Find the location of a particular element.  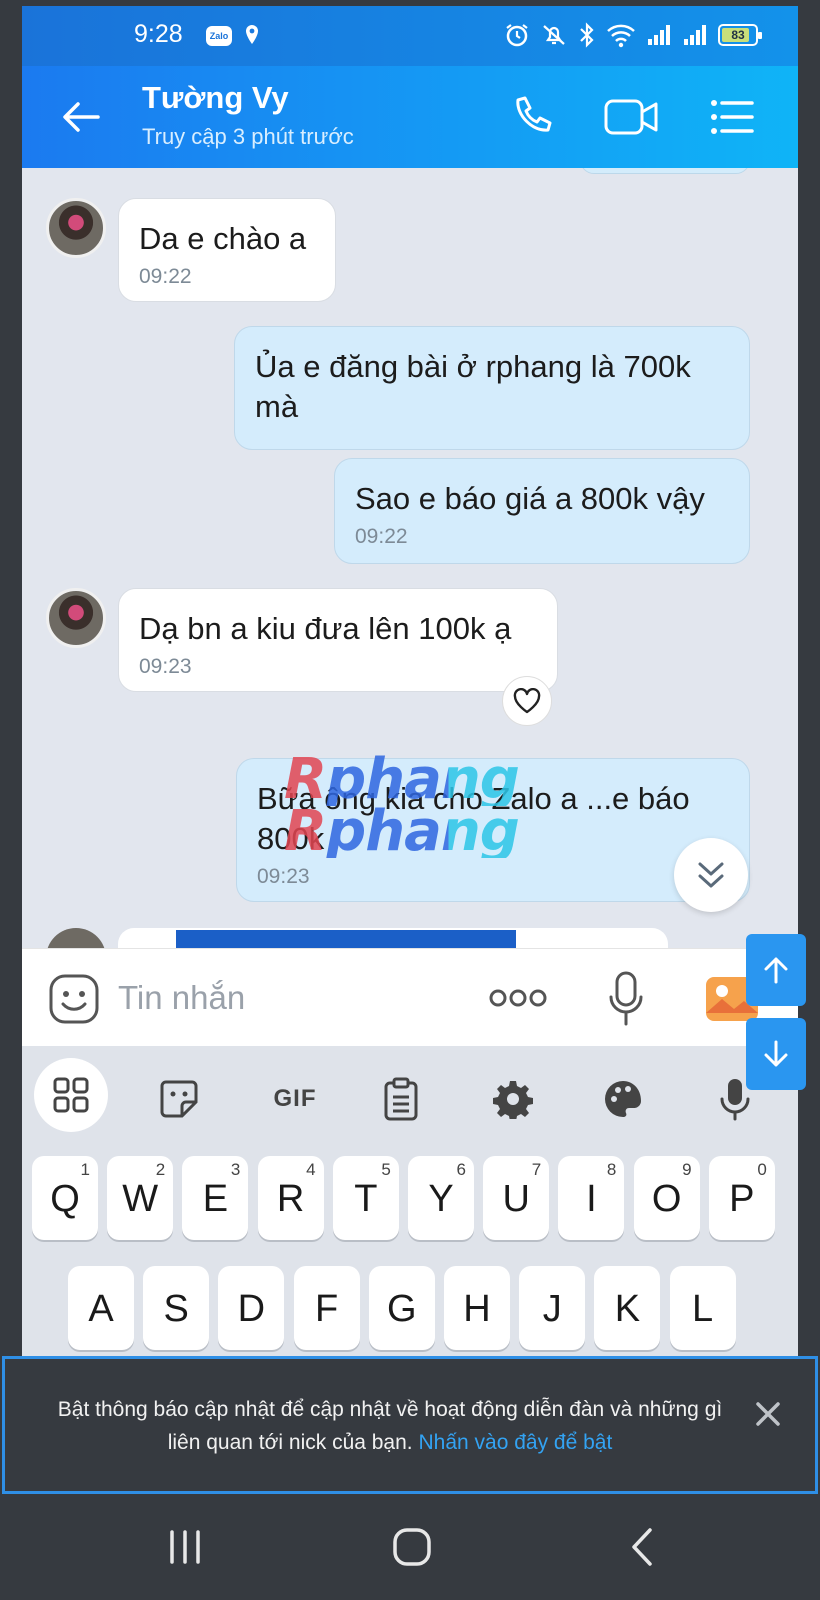

back-icon is located at coordinates (643, 1547).